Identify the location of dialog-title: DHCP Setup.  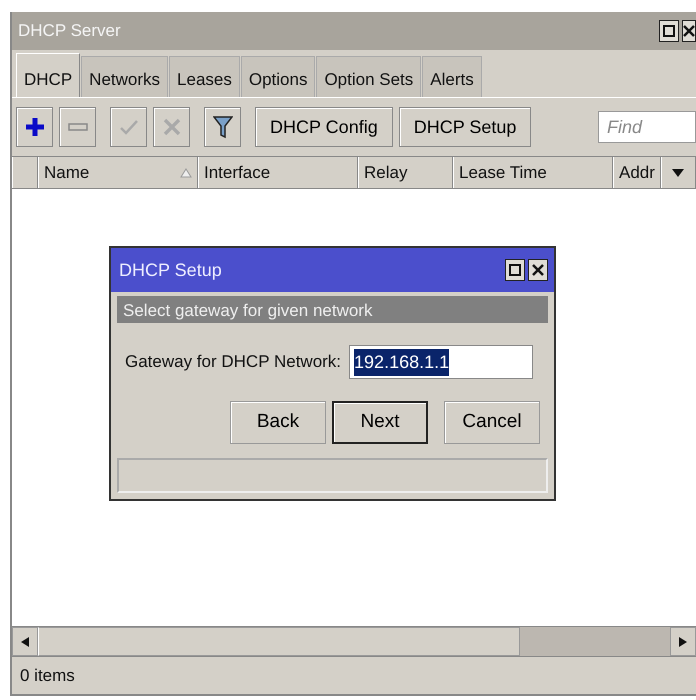
(170, 270).